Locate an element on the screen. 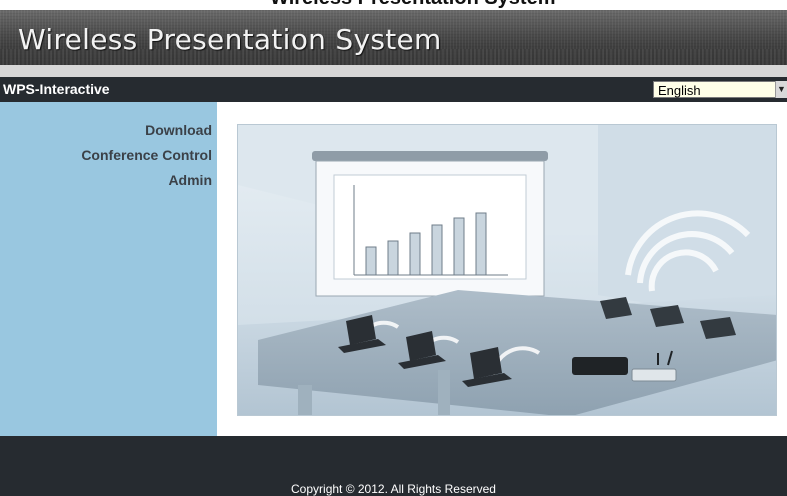  header-separator is located at coordinates (393, 71).